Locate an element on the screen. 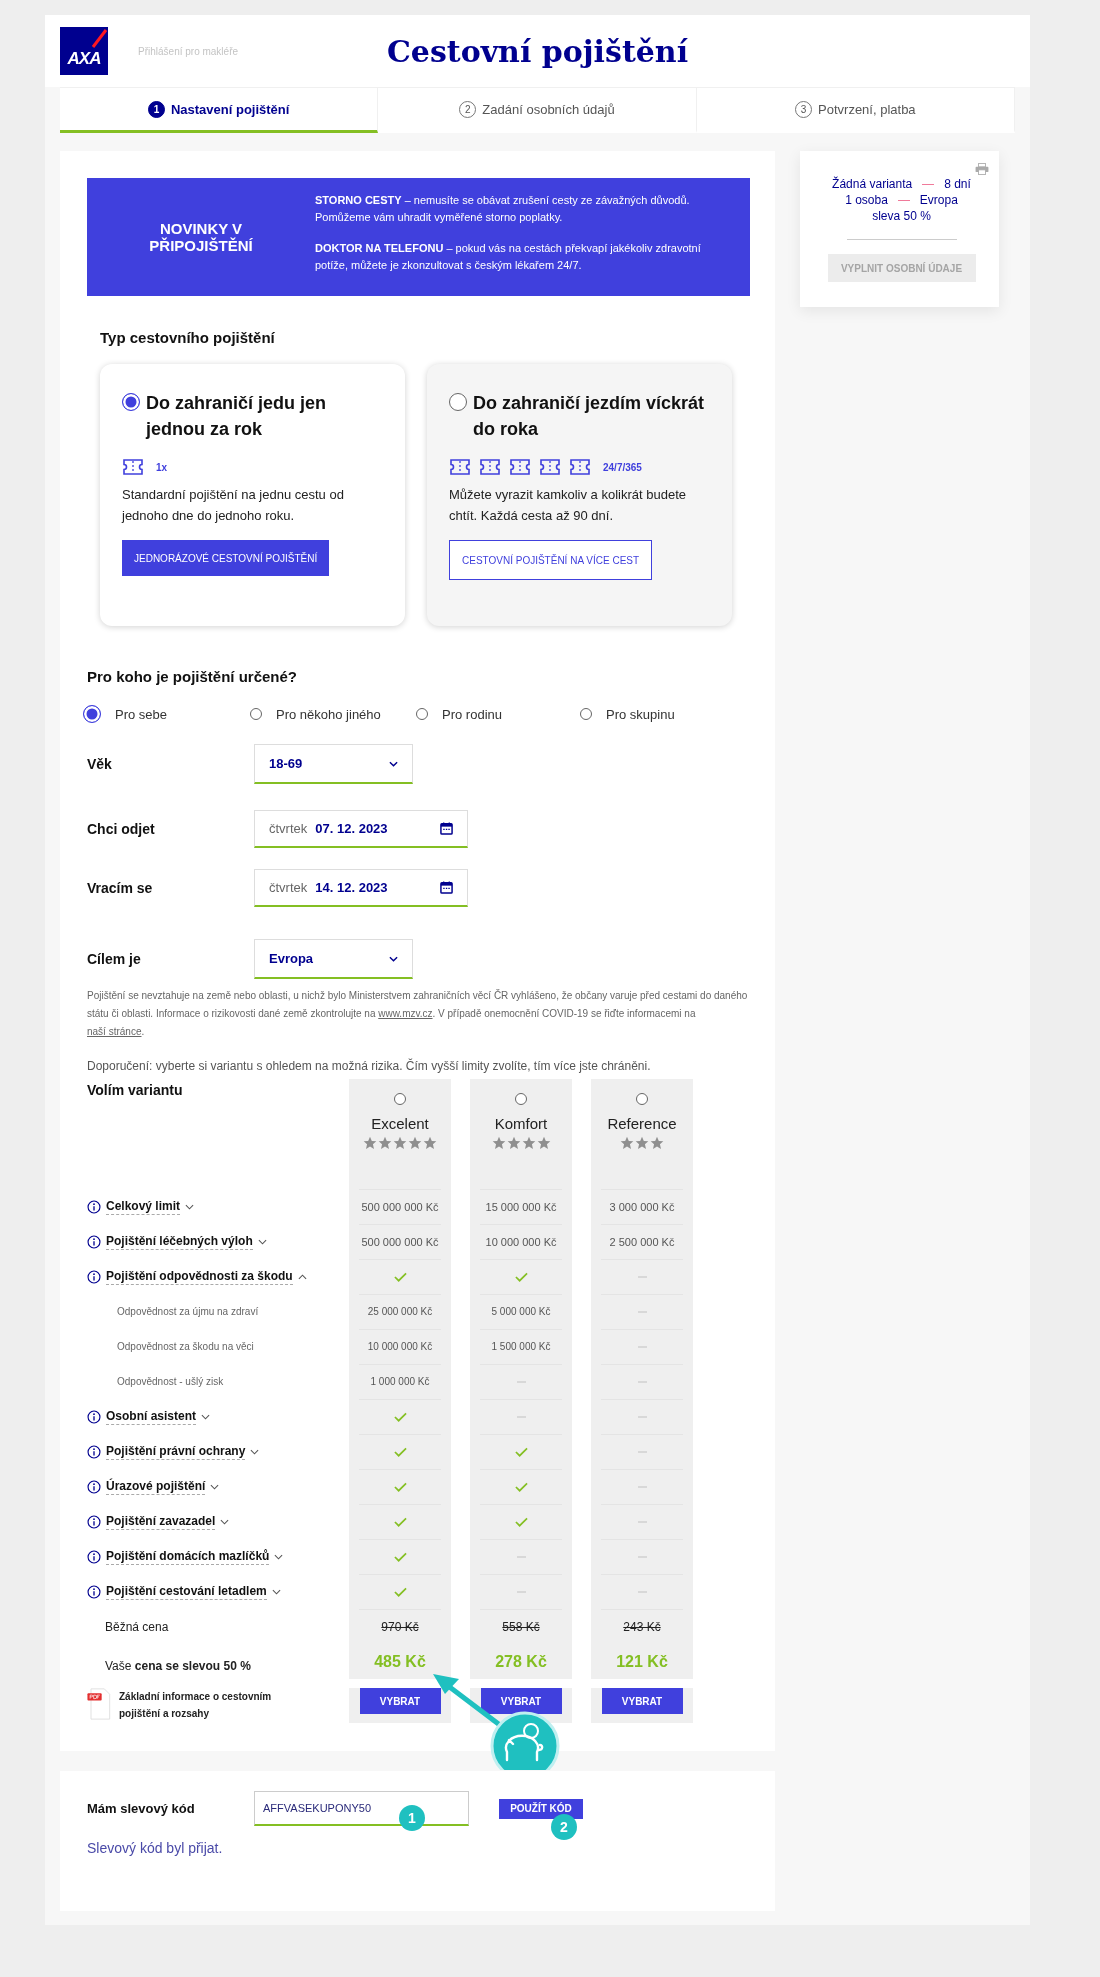 The width and height of the screenshot is (1100, 1977). variant-name: Reference is located at coordinates (642, 1123).